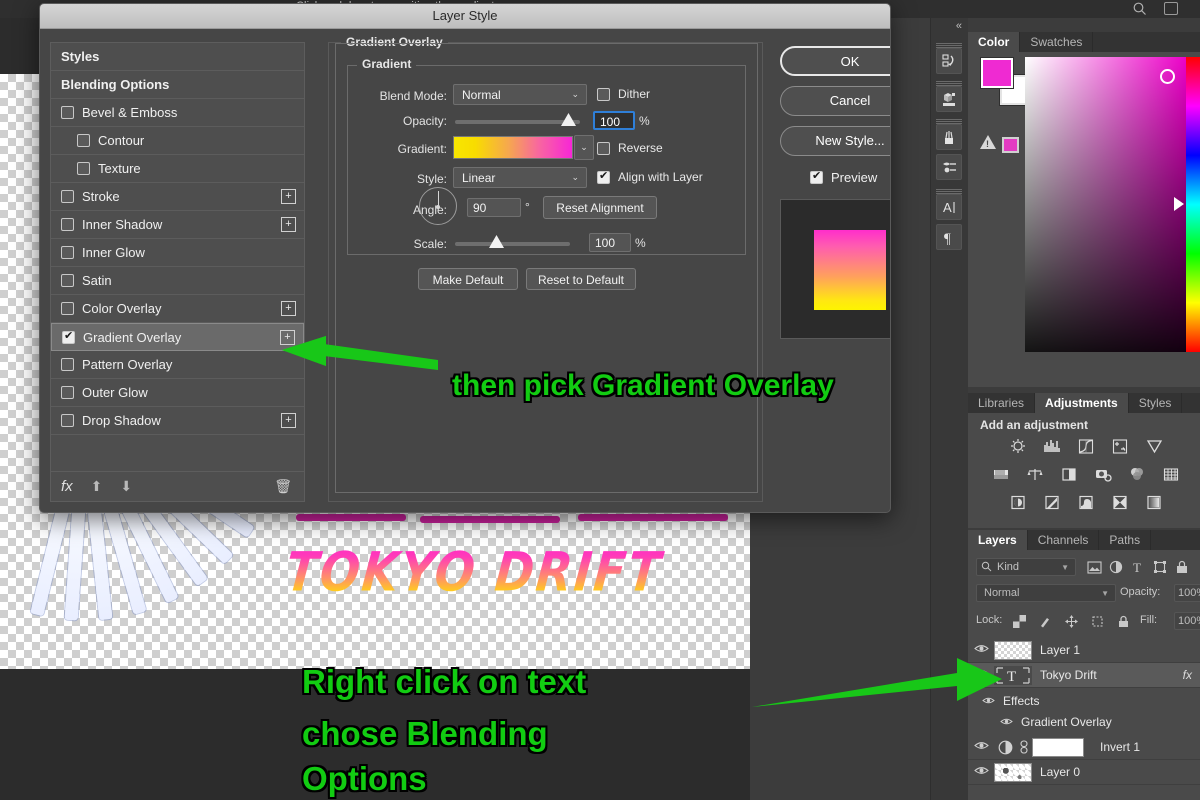 This screenshot has height=800, width=1200. Describe the element at coordinates (1018, 446) in the screenshot. I see `brightness-contrast-icon` at that location.